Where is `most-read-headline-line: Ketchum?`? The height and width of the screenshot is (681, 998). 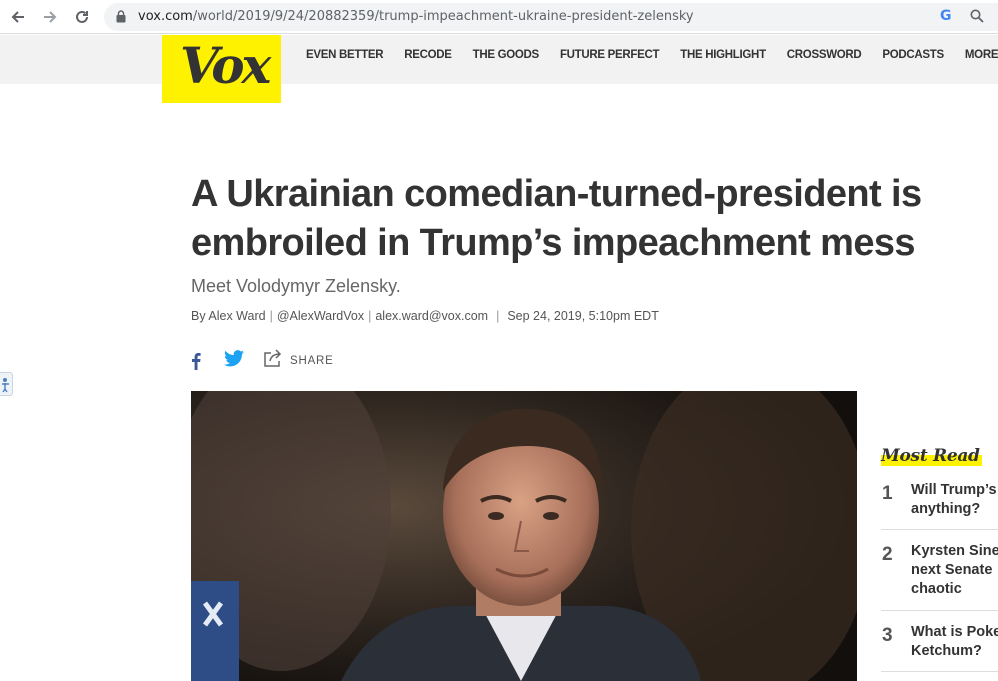 most-read-headline-line: Ketchum? is located at coordinates (946, 651).